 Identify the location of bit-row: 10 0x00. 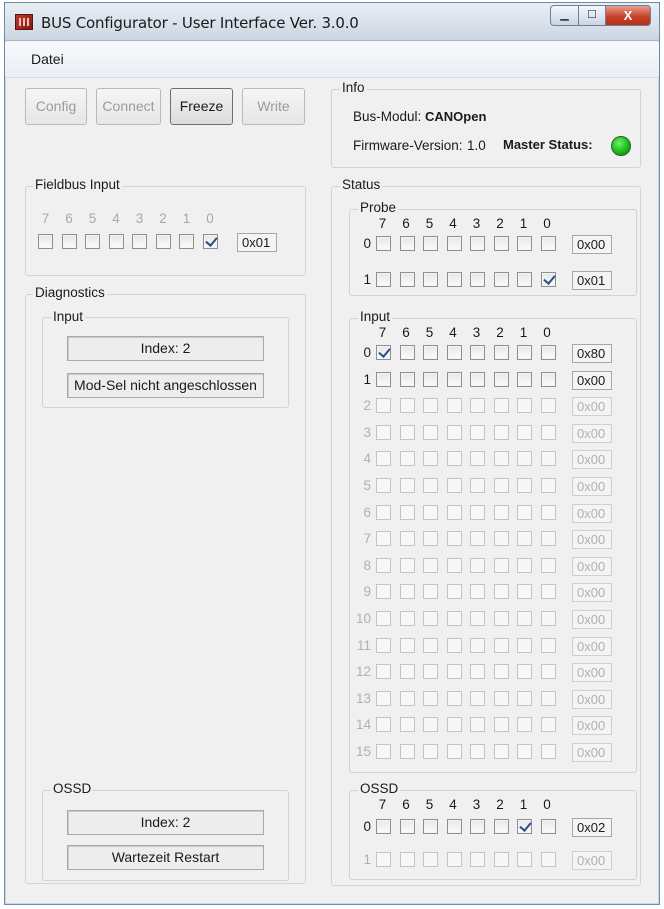
(332, 620).